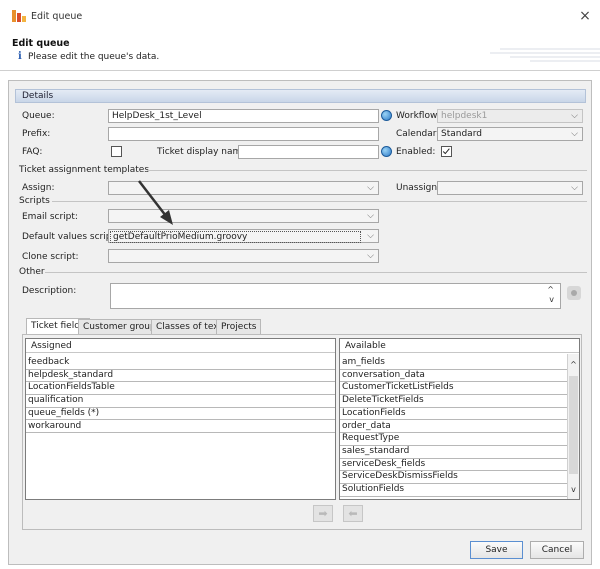 The width and height of the screenshot is (600, 569). Describe the element at coordinates (453, 401) in the screenshot. I see `list-item: DeleteTicketFields` at that location.